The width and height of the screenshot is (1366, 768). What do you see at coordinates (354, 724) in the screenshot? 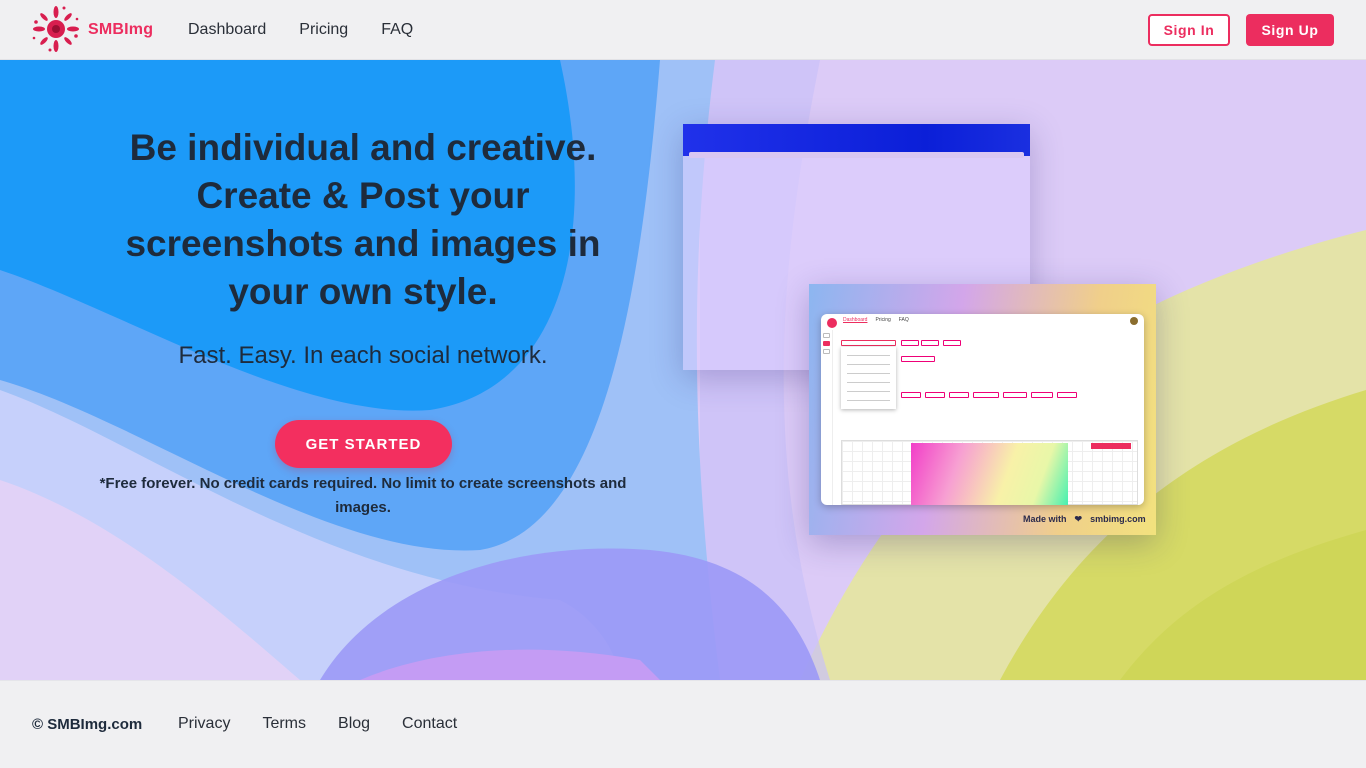
I see `footer-blog-link: Blog` at bounding box center [354, 724].